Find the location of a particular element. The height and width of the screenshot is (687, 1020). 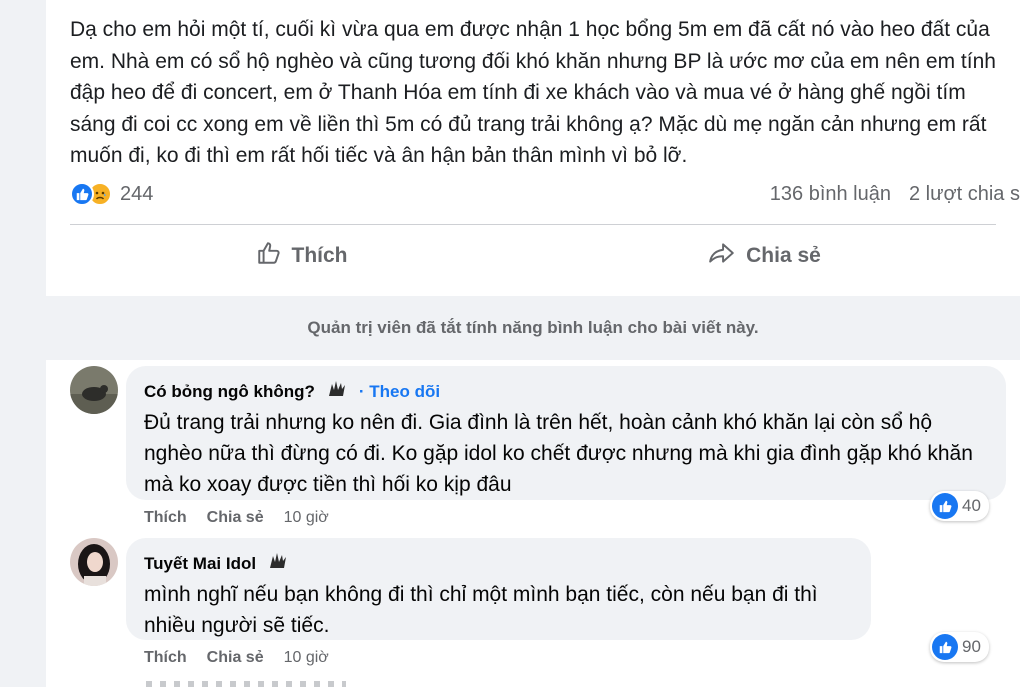

comment-count: 136 bình luận is located at coordinates (830, 194).